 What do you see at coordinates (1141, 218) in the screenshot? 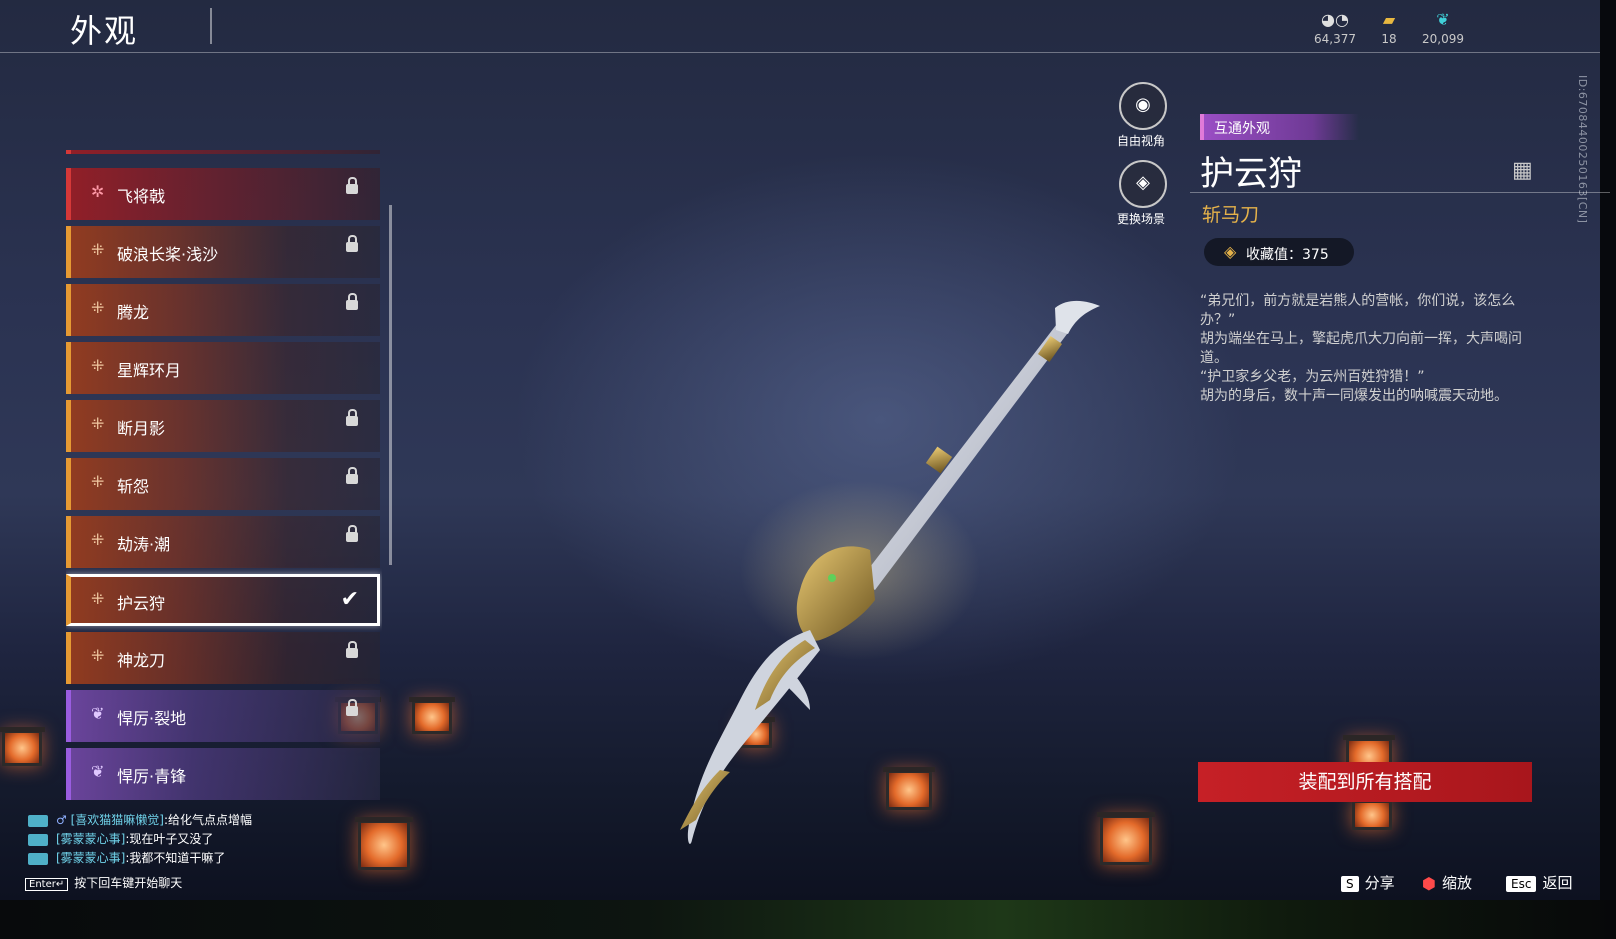
I see `change-scene-label: 更换场景` at bounding box center [1141, 218].